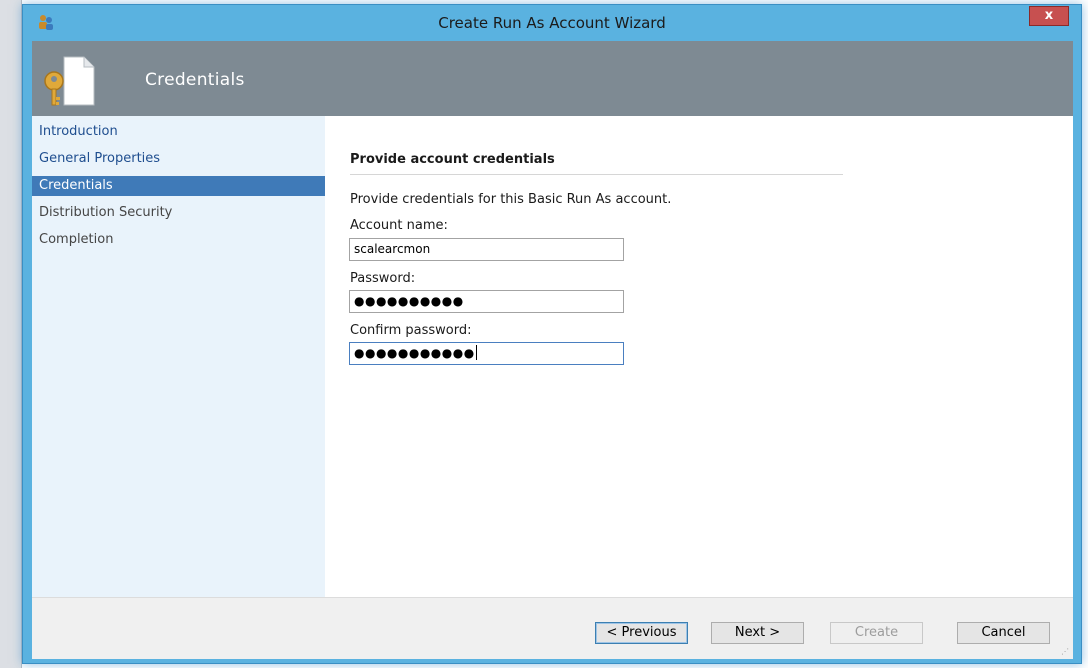 This screenshot has width=1088, height=668. I want to click on sidebar-item-distribution-security: Distribution Security, so click(106, 212).